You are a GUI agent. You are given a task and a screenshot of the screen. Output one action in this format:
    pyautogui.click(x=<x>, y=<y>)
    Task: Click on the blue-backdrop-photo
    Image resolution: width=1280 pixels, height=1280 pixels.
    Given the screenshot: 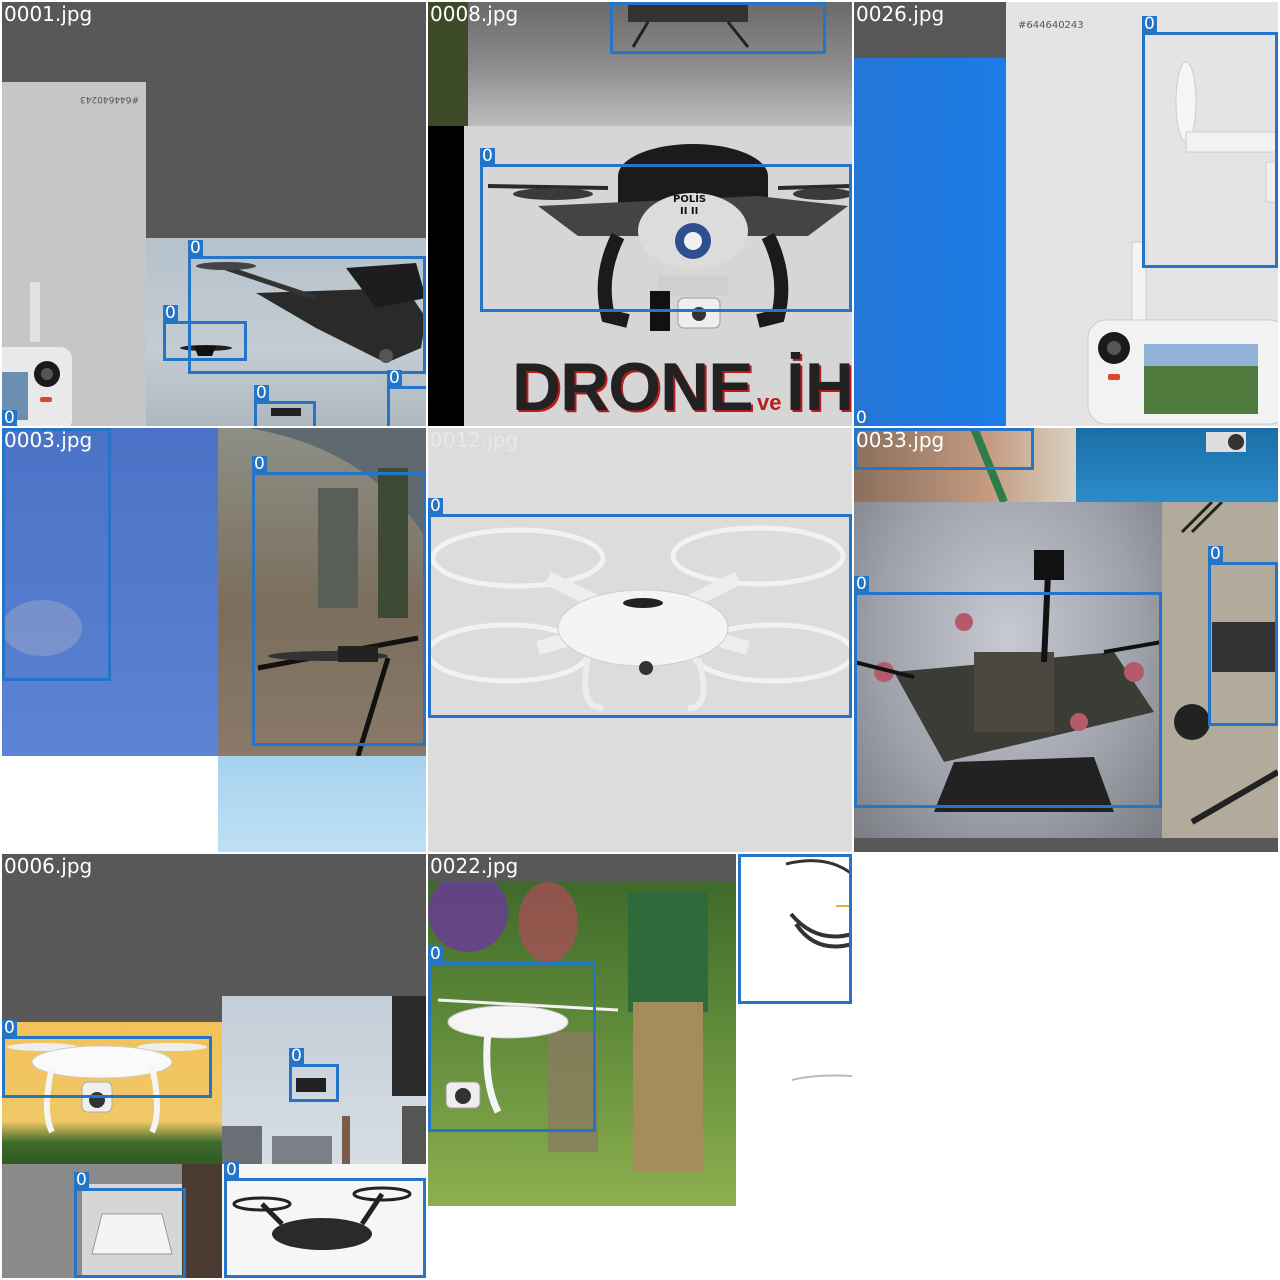 What is the action you would take?
    pyautogui.click(x=930, y=242)
    